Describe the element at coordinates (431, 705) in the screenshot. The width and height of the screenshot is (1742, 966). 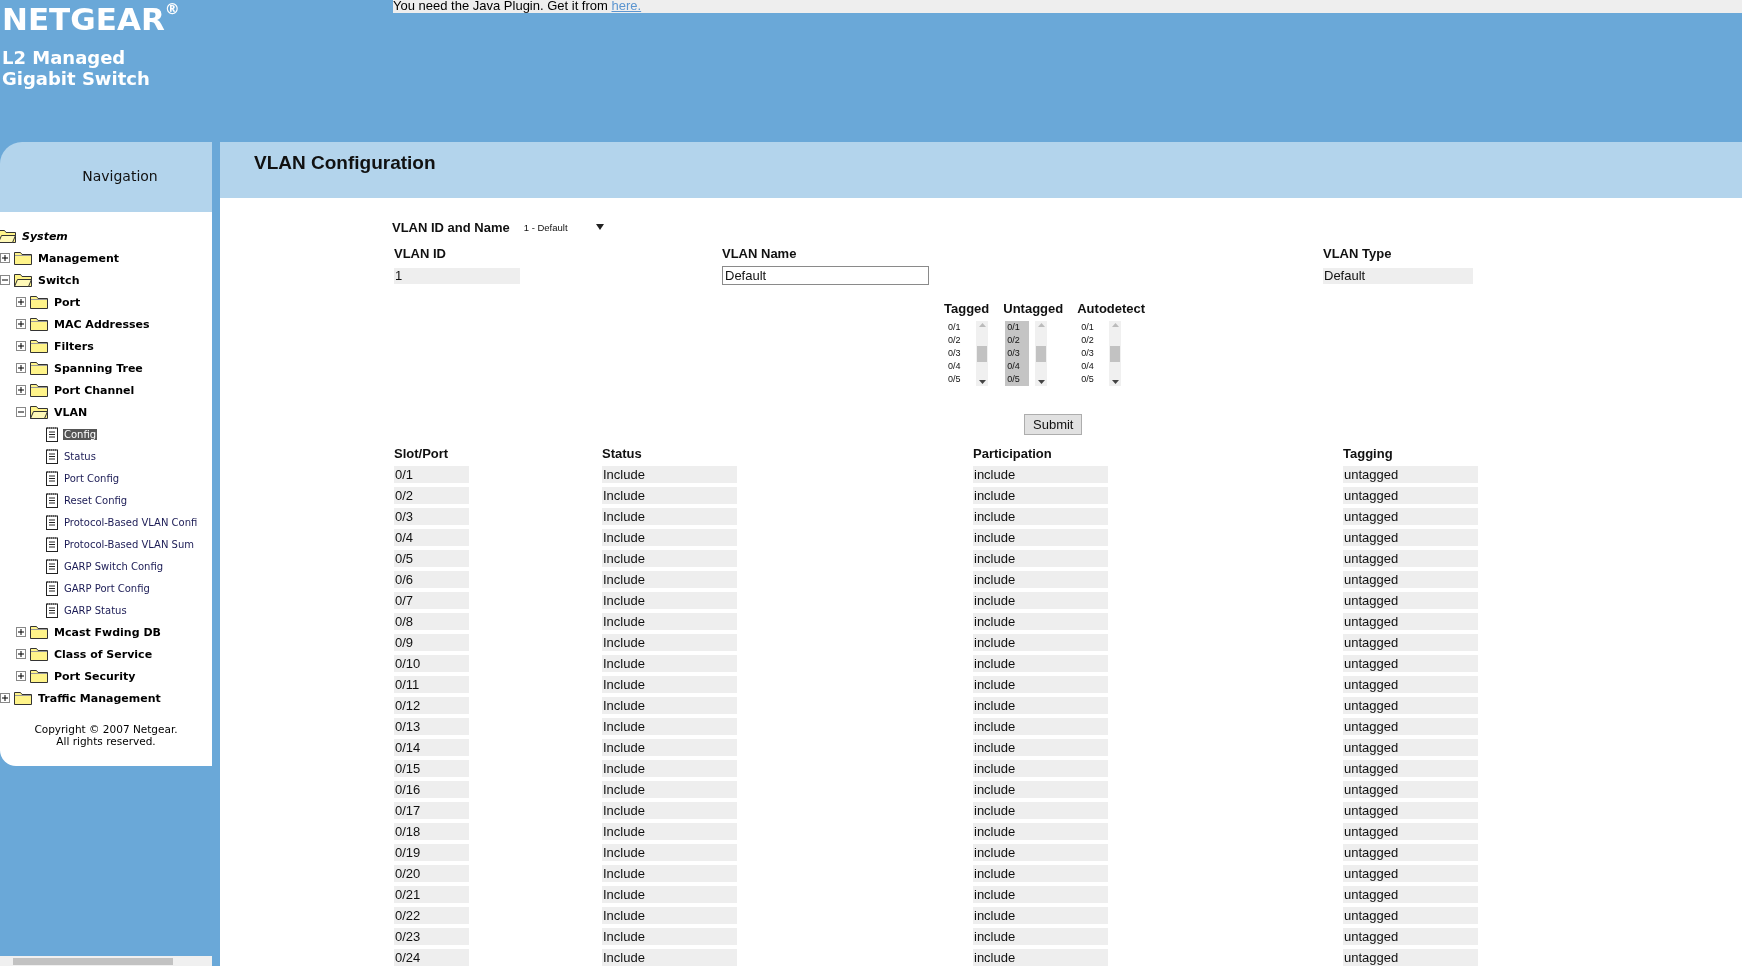
I see `table-cell: 0/12` at that location.